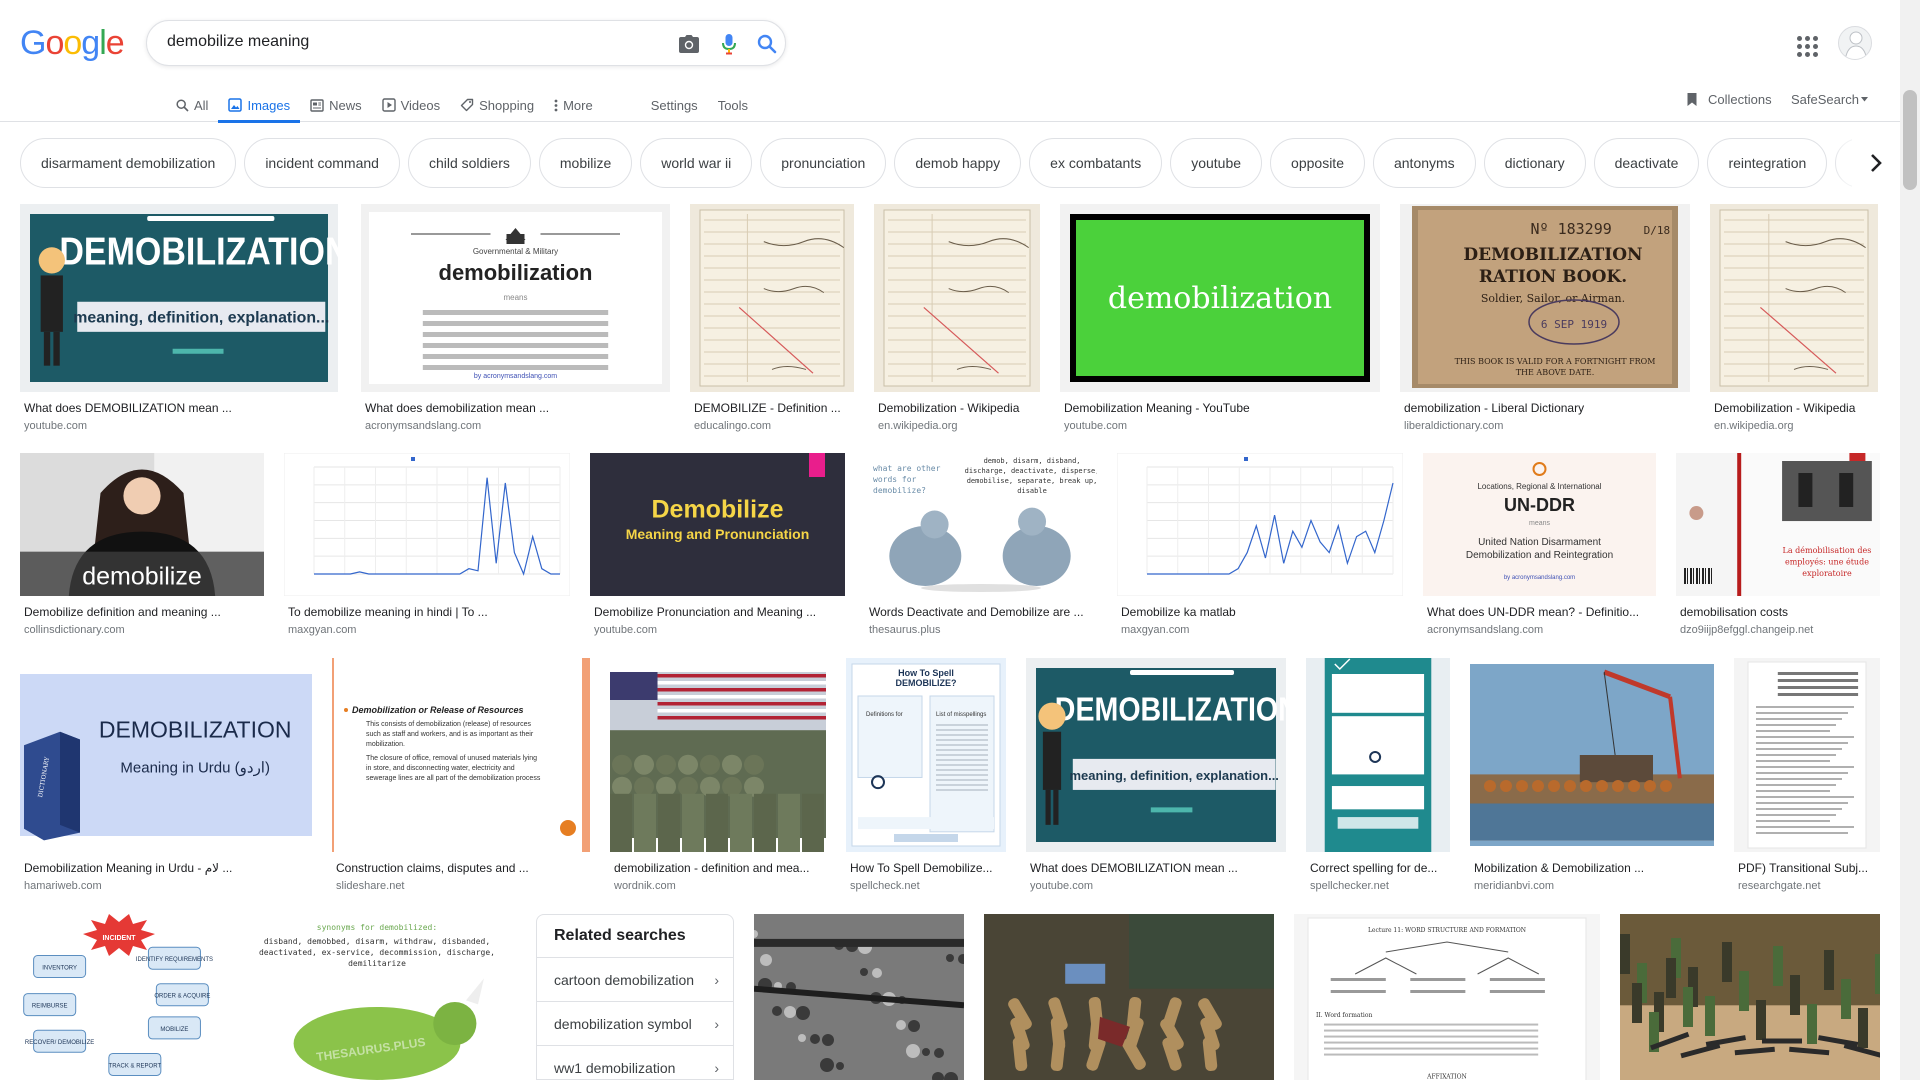 This screenshot has width=1920, height=1080. Describe the element at coordinates (377, 927) in the screenshot. I see `svg-text: synonyms for demobilized:` at that location.